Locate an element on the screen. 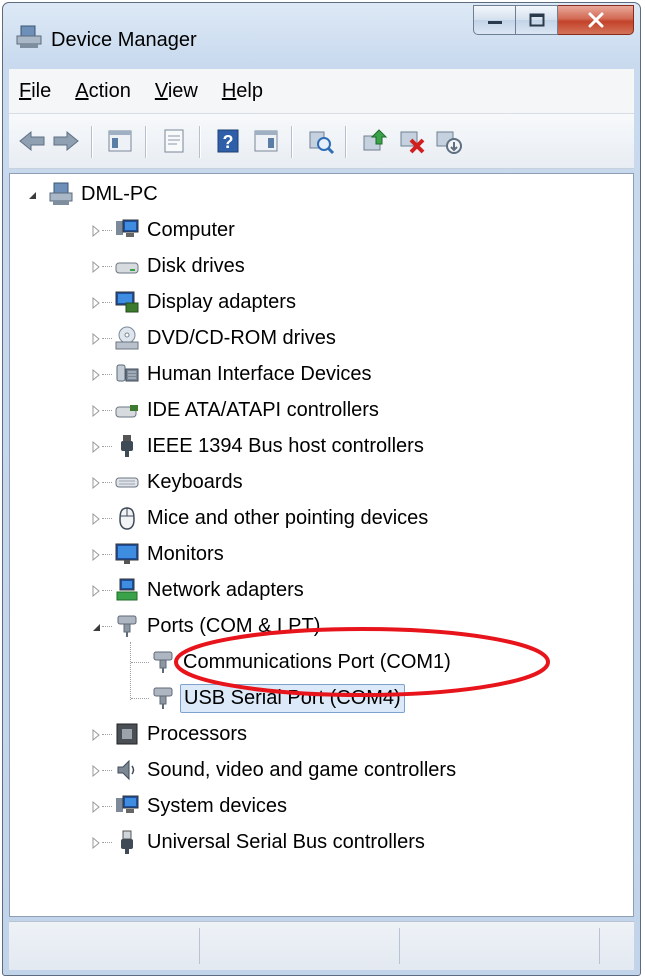  tree-category-sound-video-and-game-controllers: Sound, video and game controllers is located at coordinates (286, 770).